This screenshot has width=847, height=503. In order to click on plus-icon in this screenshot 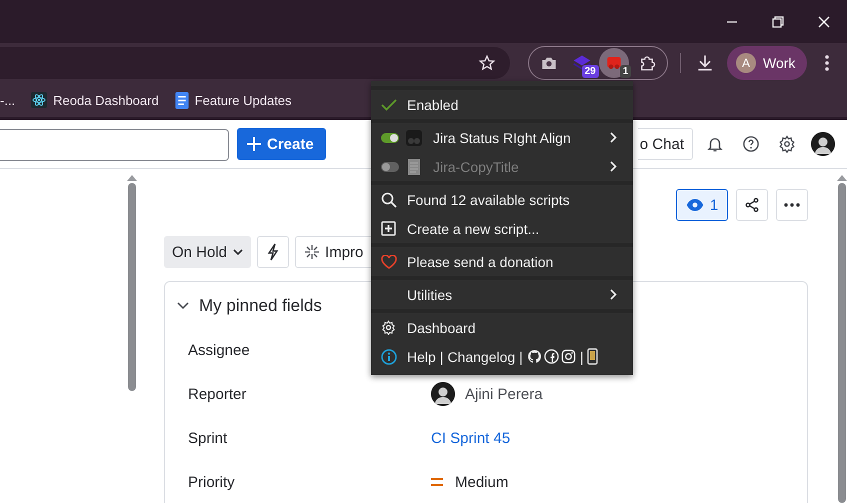, I will do `click(254, 144)`.